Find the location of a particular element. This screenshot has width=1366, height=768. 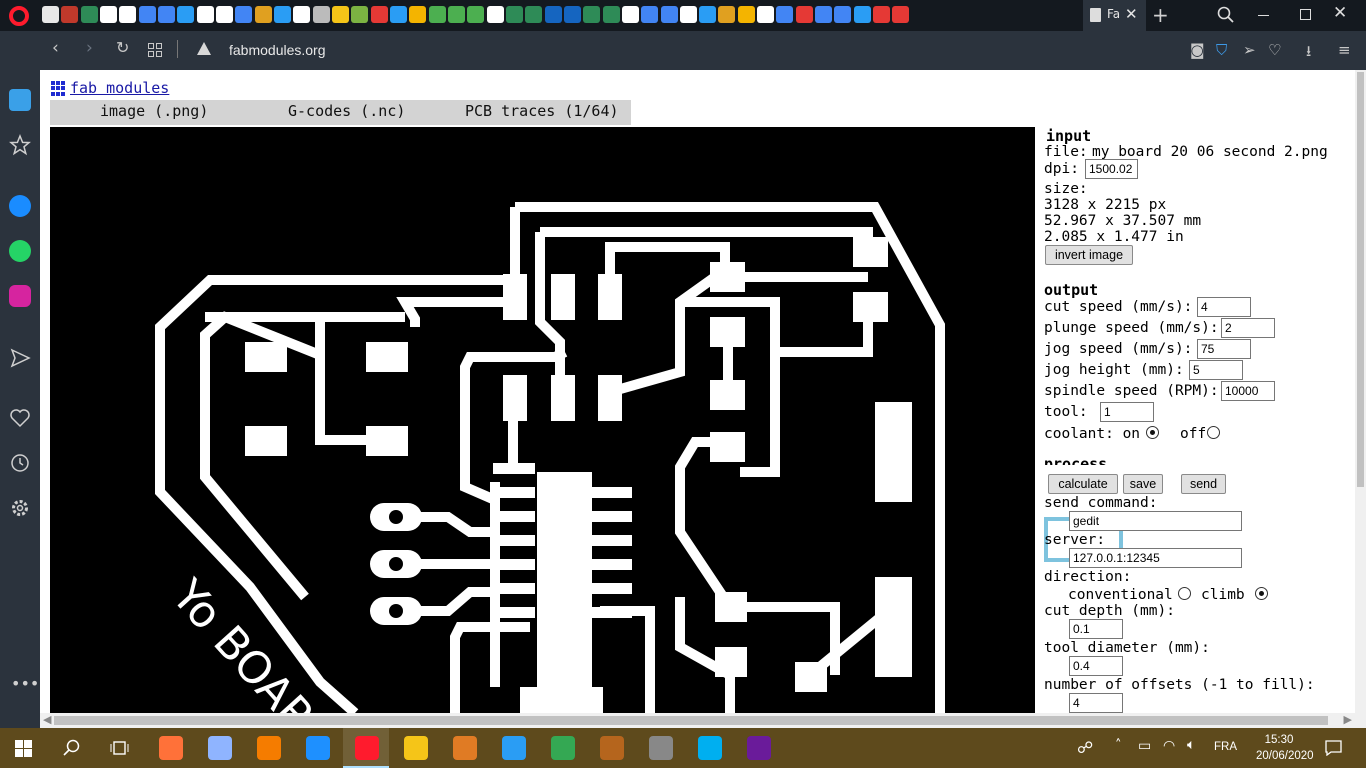

coolant-on-radio is located at coordinates (1152, 432).